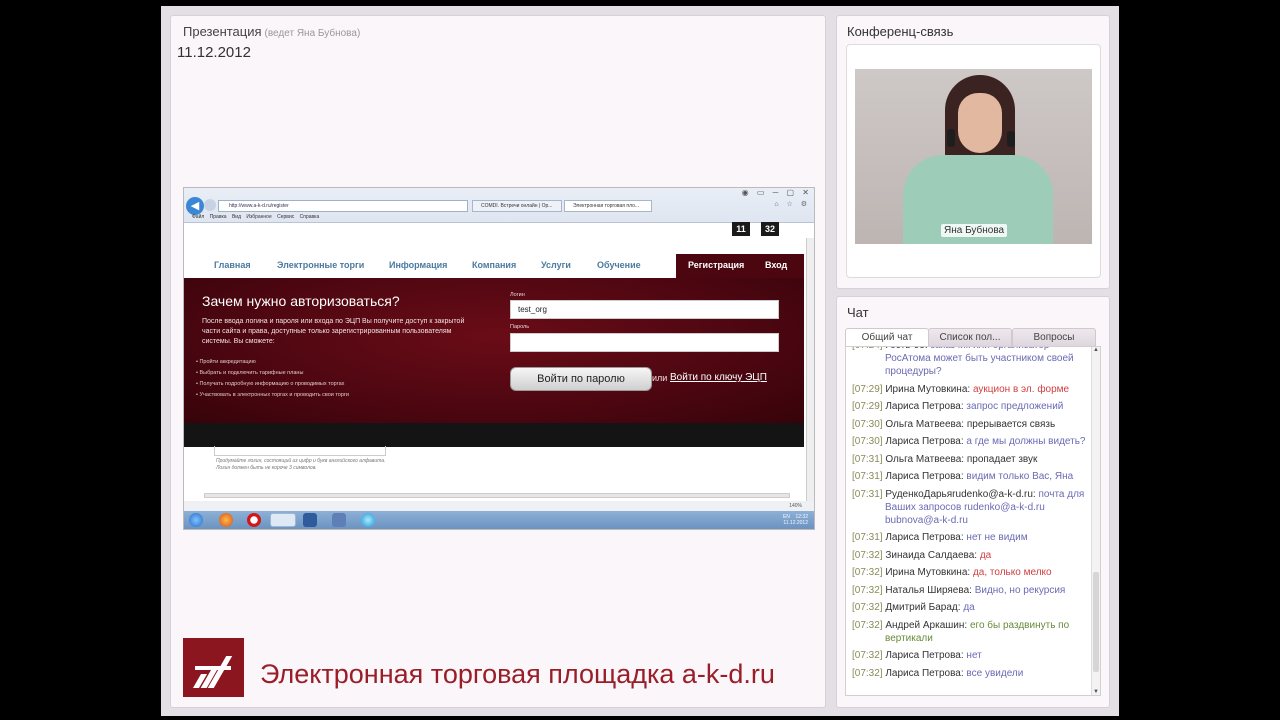 The height and width of the screenshot is (720, 1280). What do you see at coordinates (644, 309) in the screenshot?
I see `login-field: test_org` at bounding box center [644, 309].